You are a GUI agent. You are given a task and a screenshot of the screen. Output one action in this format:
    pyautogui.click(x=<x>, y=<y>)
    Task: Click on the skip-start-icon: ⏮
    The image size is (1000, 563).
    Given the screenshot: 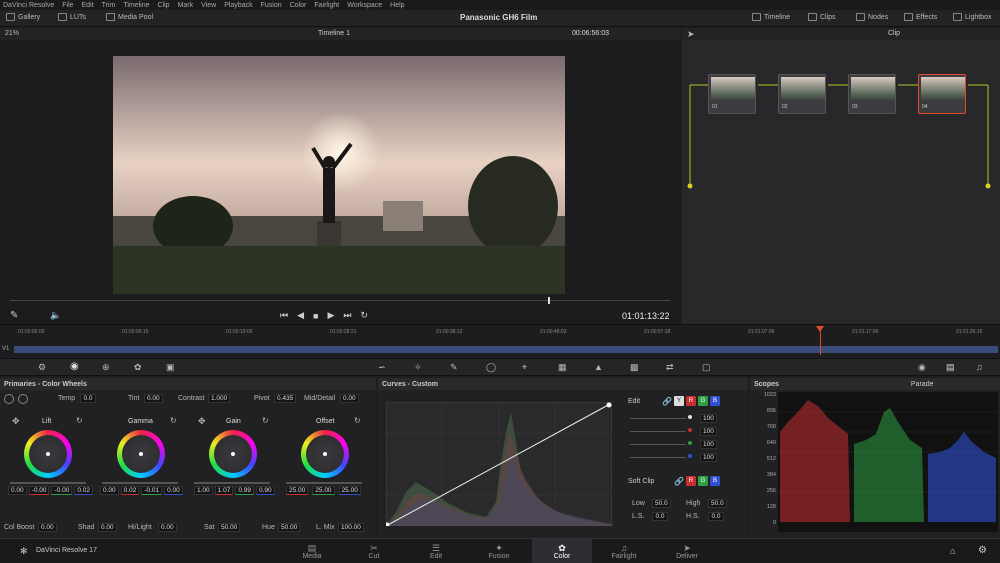 What is the action you would take?
    pyautogui.click(x=284, y=315)
    